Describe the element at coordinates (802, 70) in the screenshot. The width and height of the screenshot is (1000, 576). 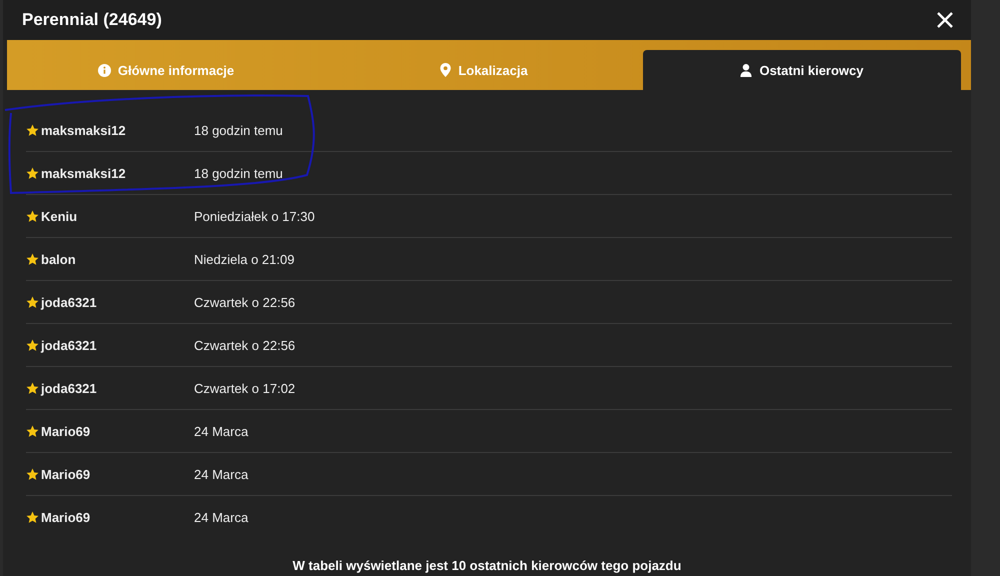
I see `tab: Ostatni kierowcy` at that location.